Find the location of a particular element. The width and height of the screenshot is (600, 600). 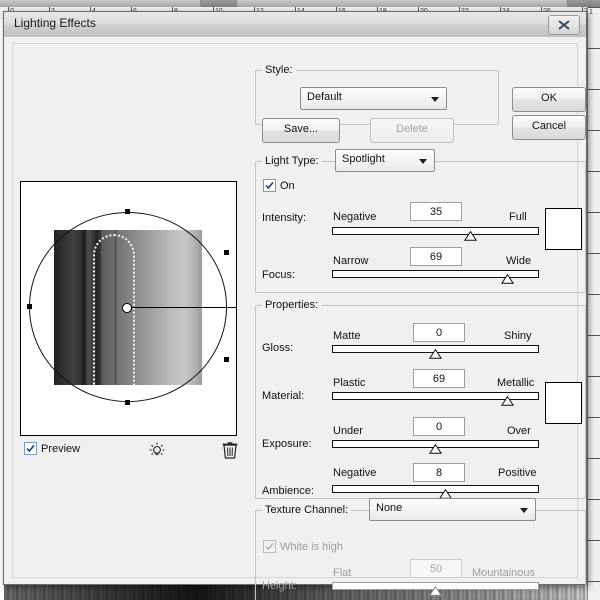

height-slider is located at coordinates (435, 588).